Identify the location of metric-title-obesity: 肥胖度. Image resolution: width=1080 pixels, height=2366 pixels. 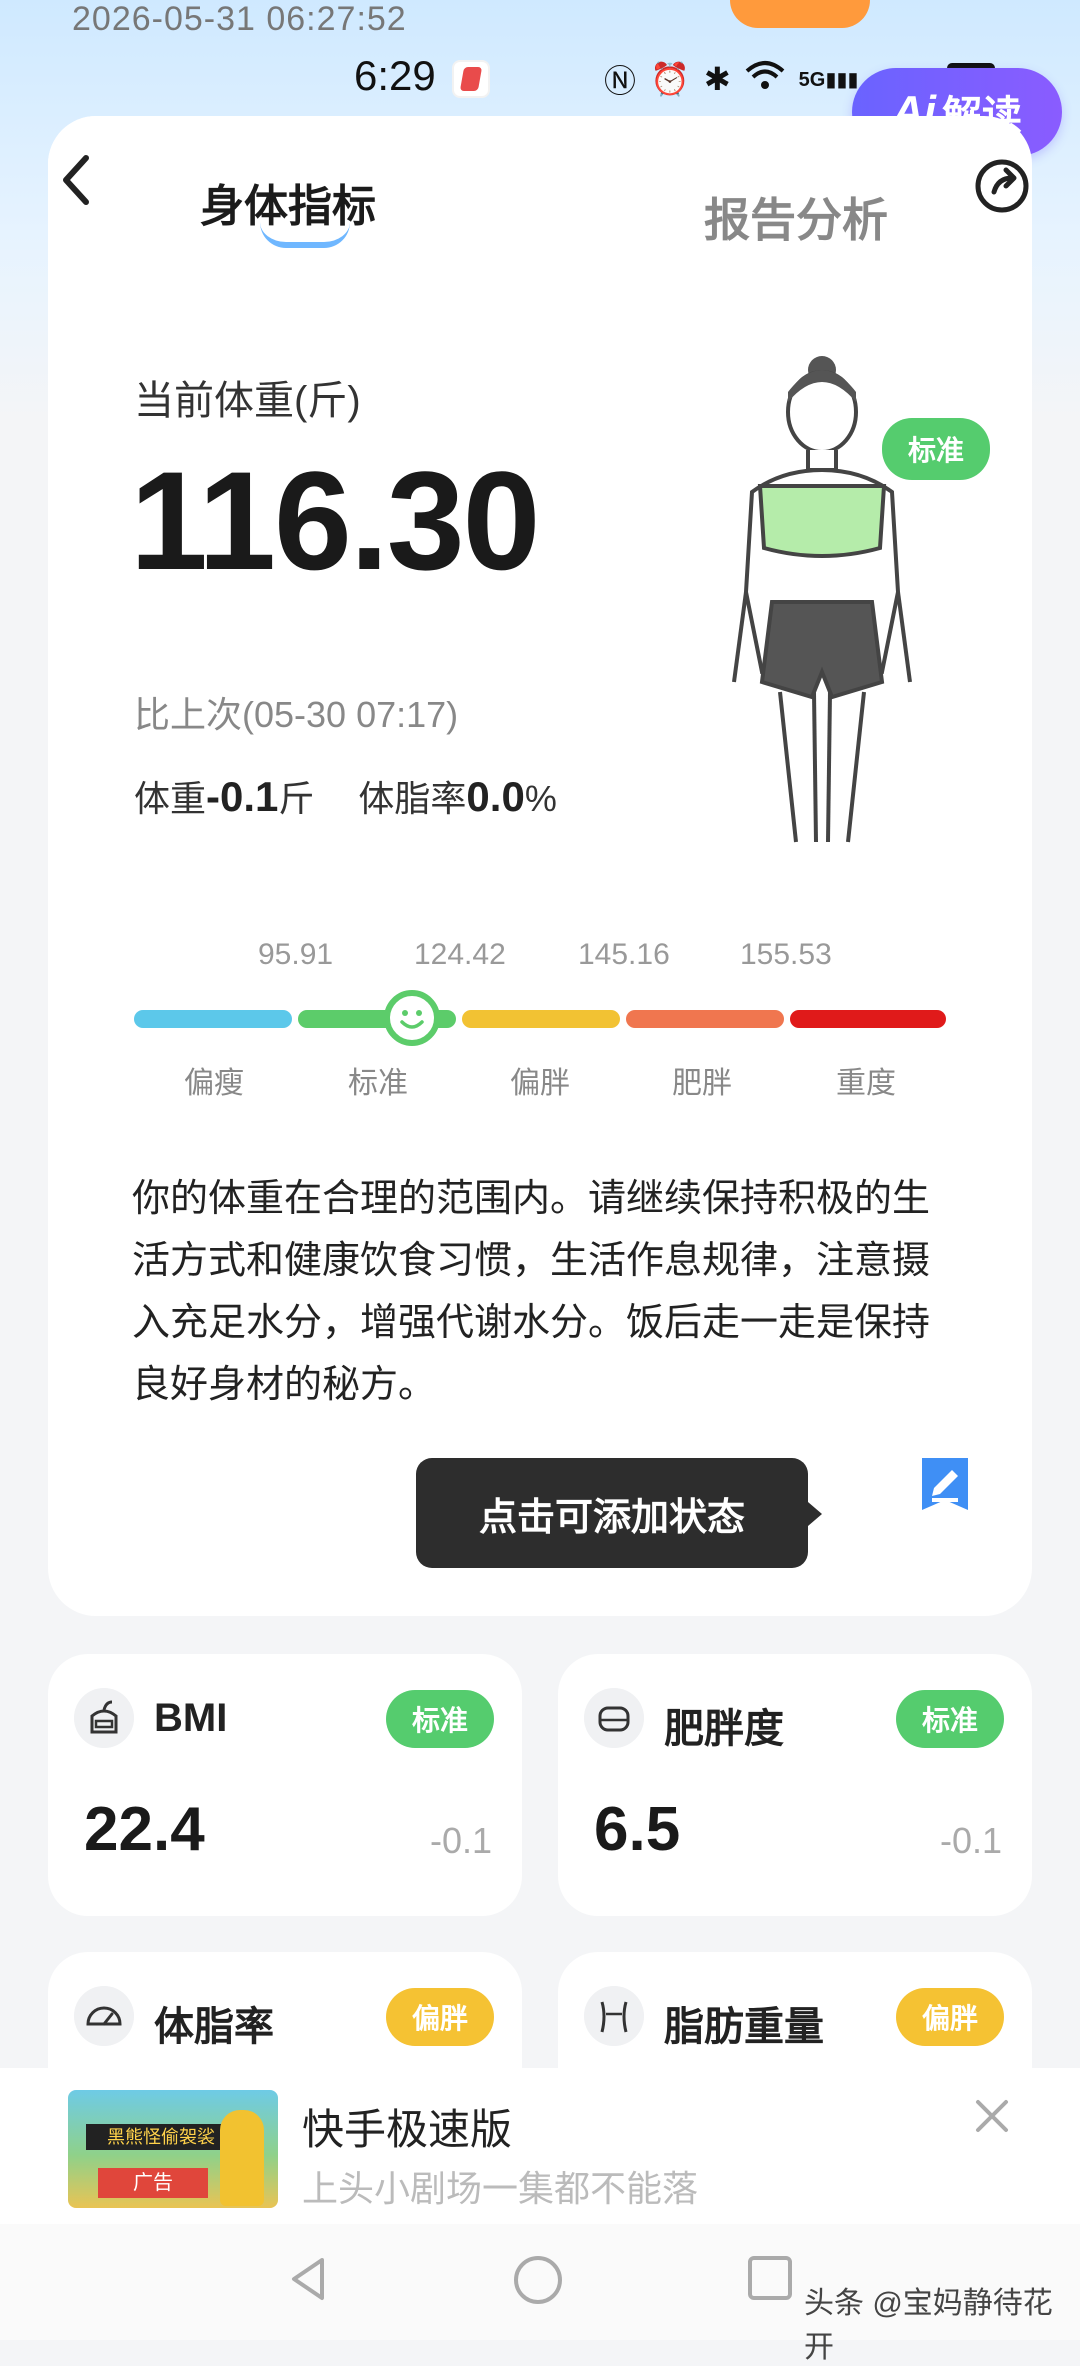
(724, 1729).